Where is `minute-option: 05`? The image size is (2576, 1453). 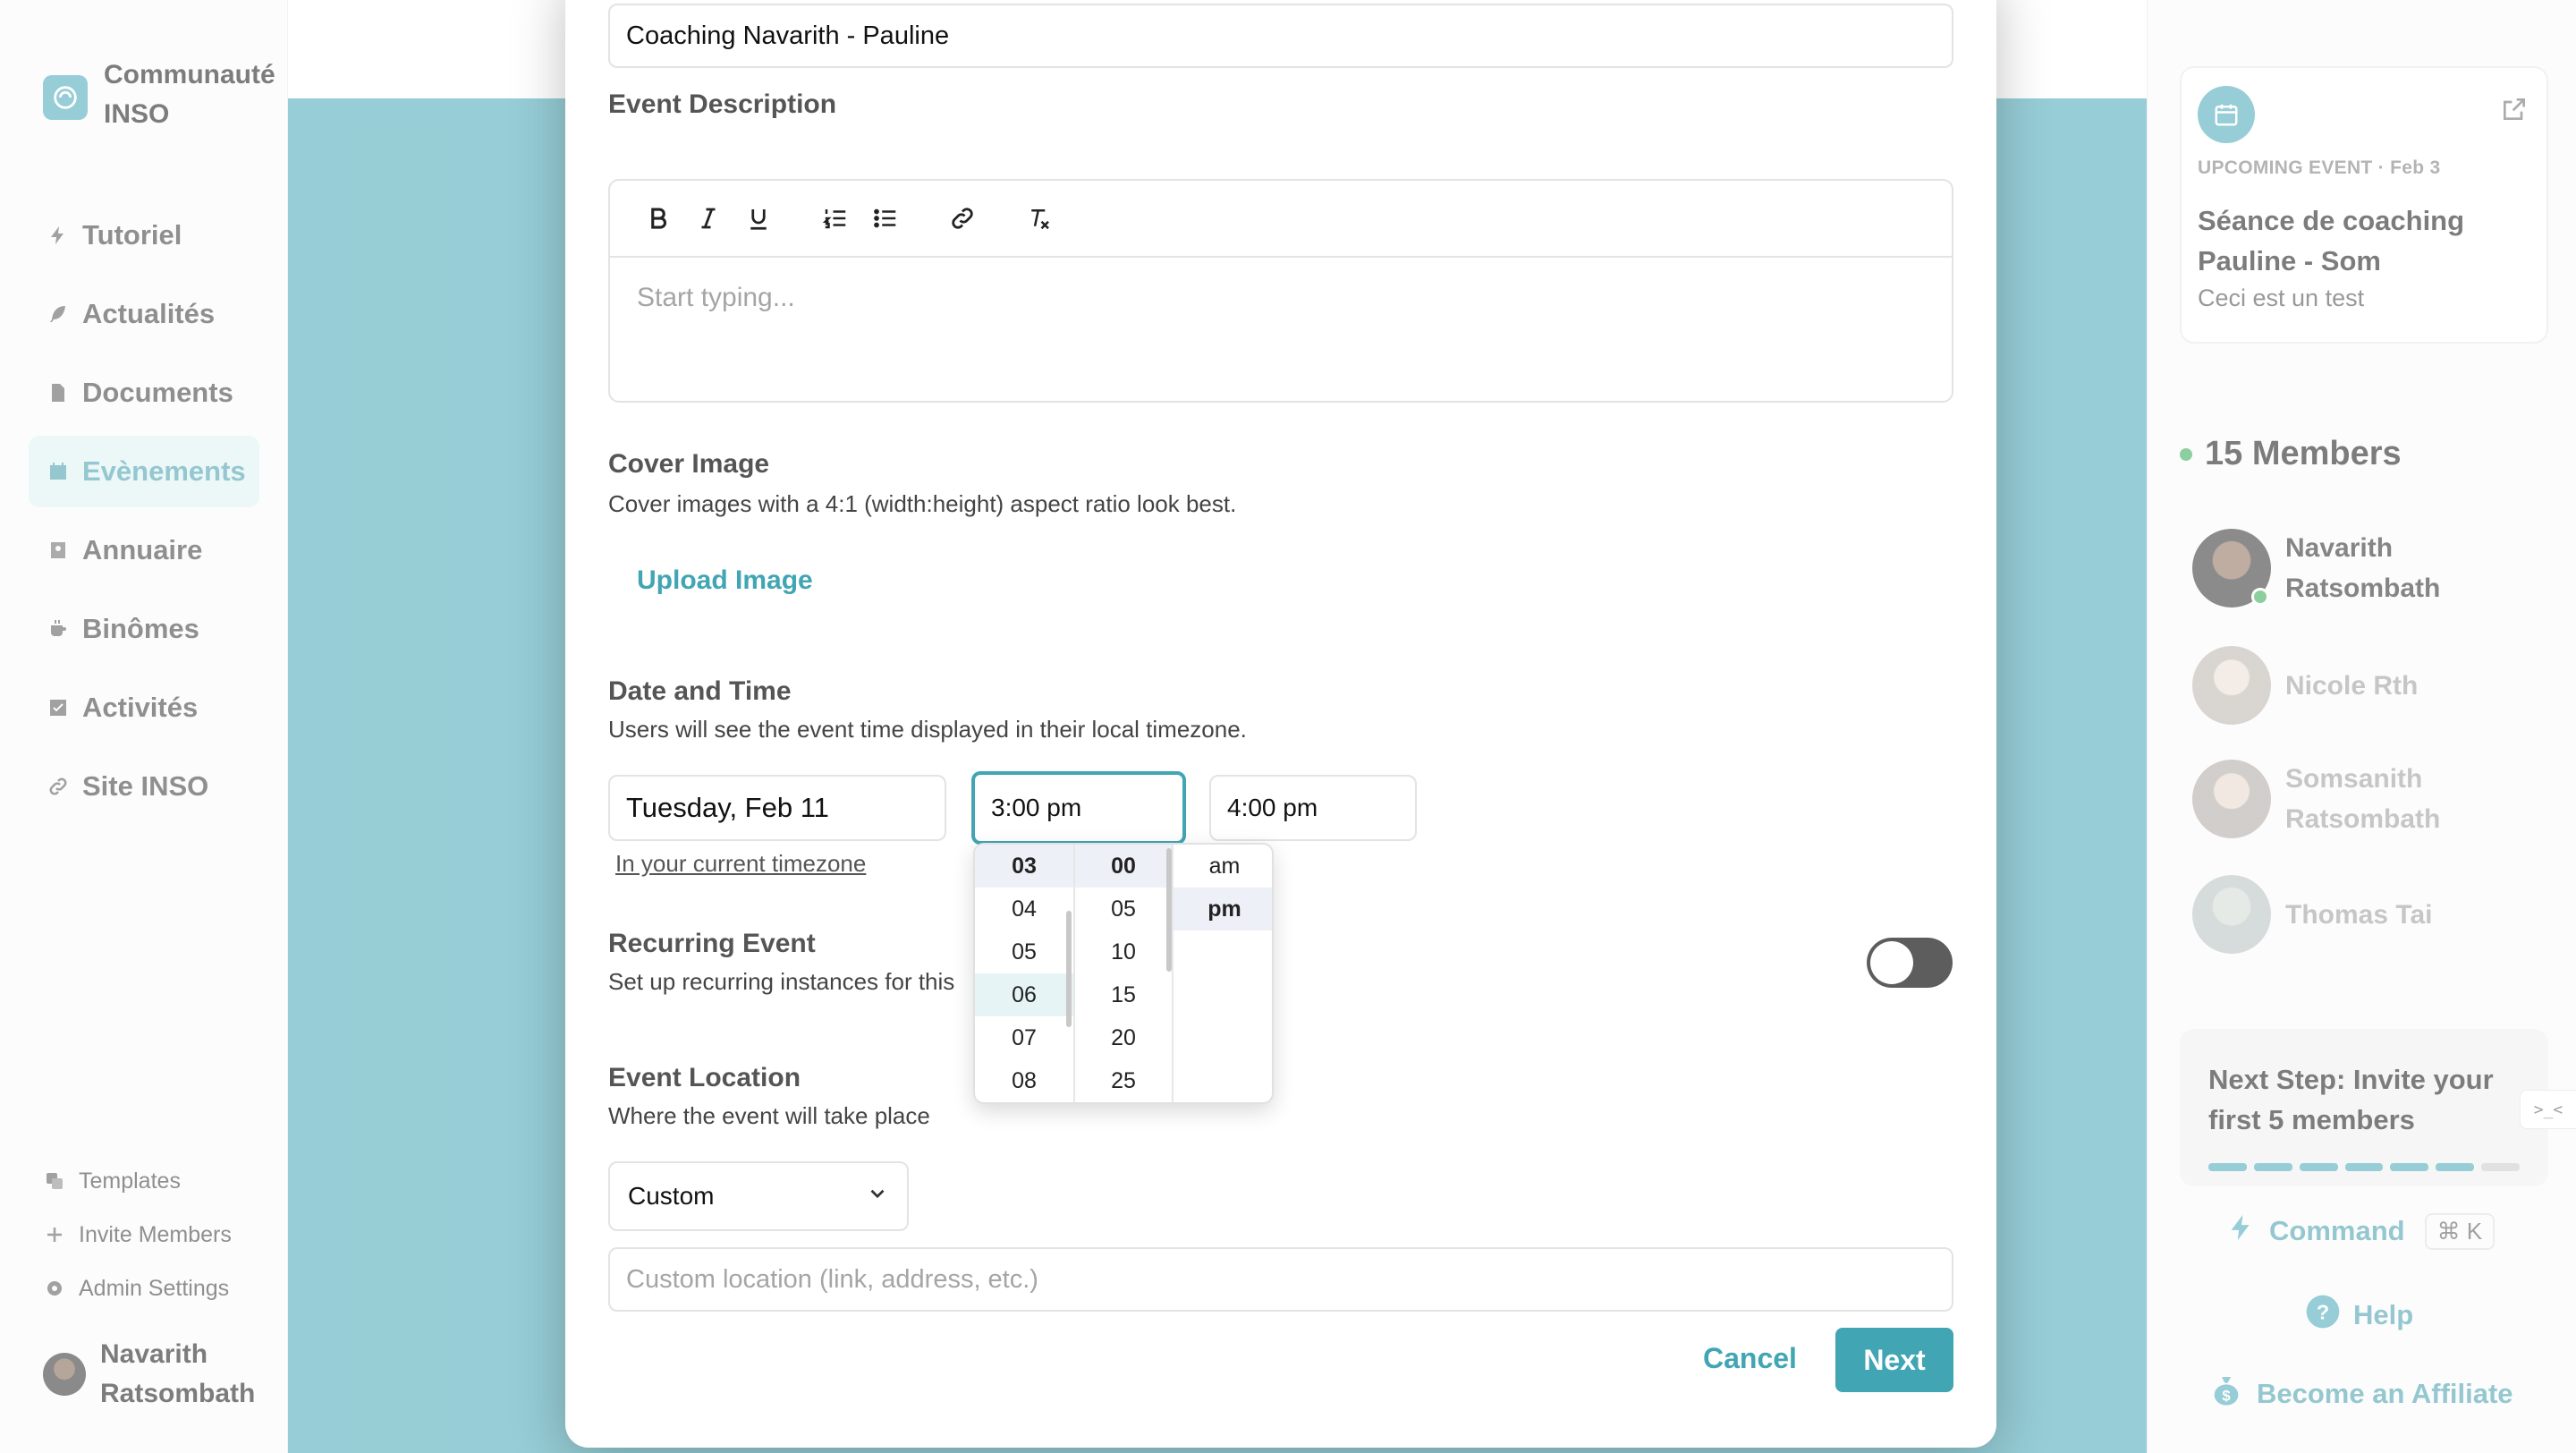 minute-option: 05 is located at coordinates (1123, 909).